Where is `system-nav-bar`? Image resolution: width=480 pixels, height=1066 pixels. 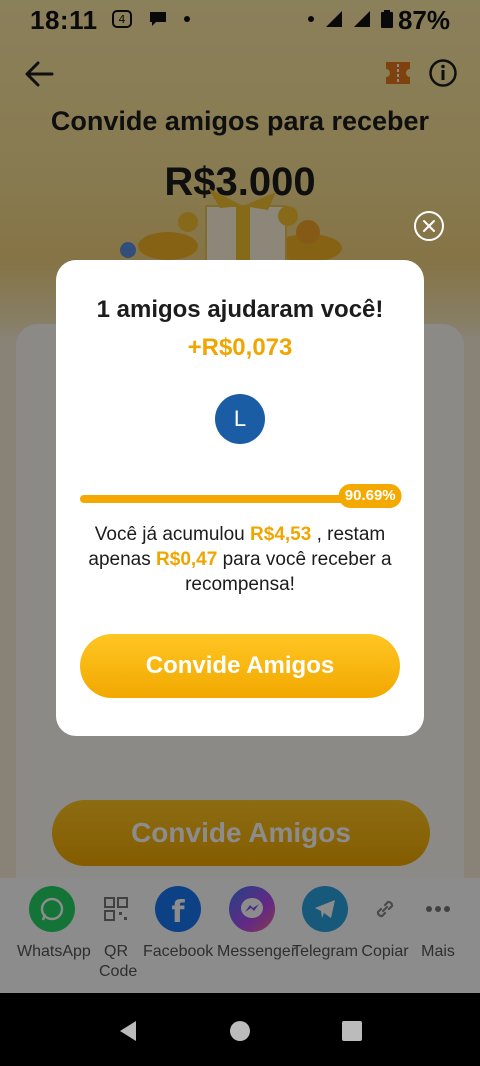
system-nav-bar is located at coordinates (240, 1029).